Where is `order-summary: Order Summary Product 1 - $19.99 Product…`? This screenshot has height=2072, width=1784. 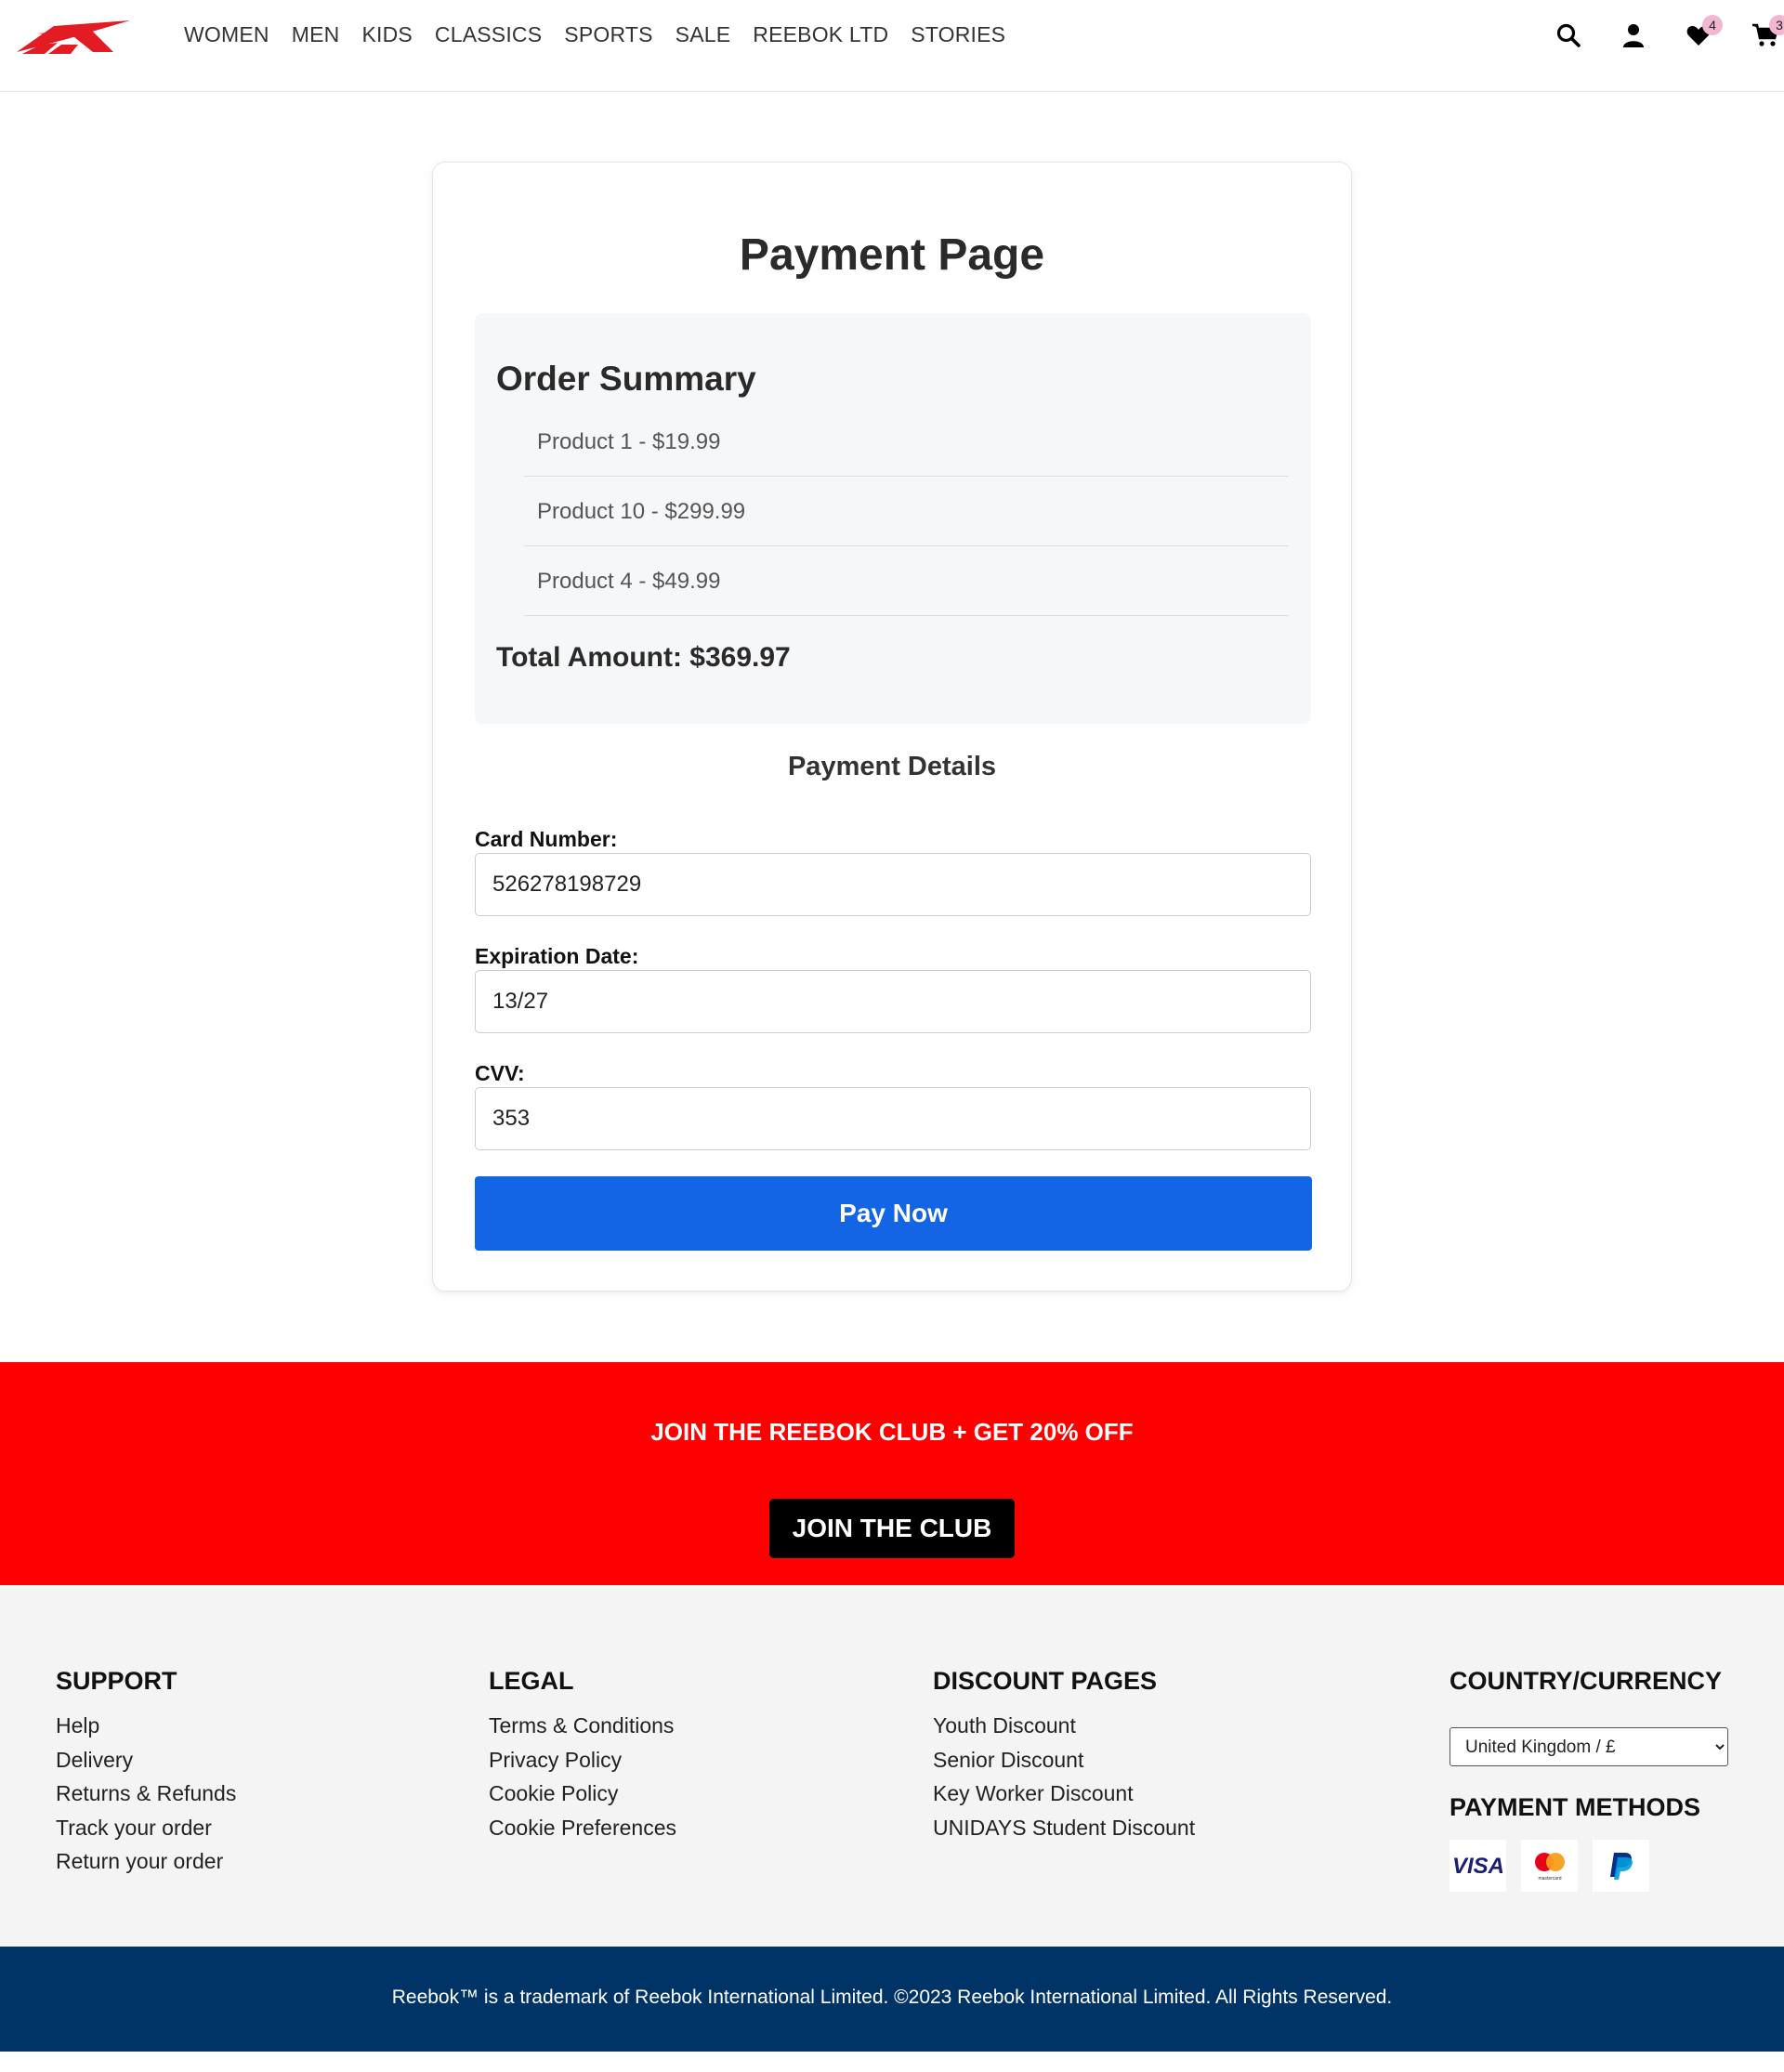 order-summary: Order Summary Product 1 - $19.99 Product… is located at coordinates (893, 518).